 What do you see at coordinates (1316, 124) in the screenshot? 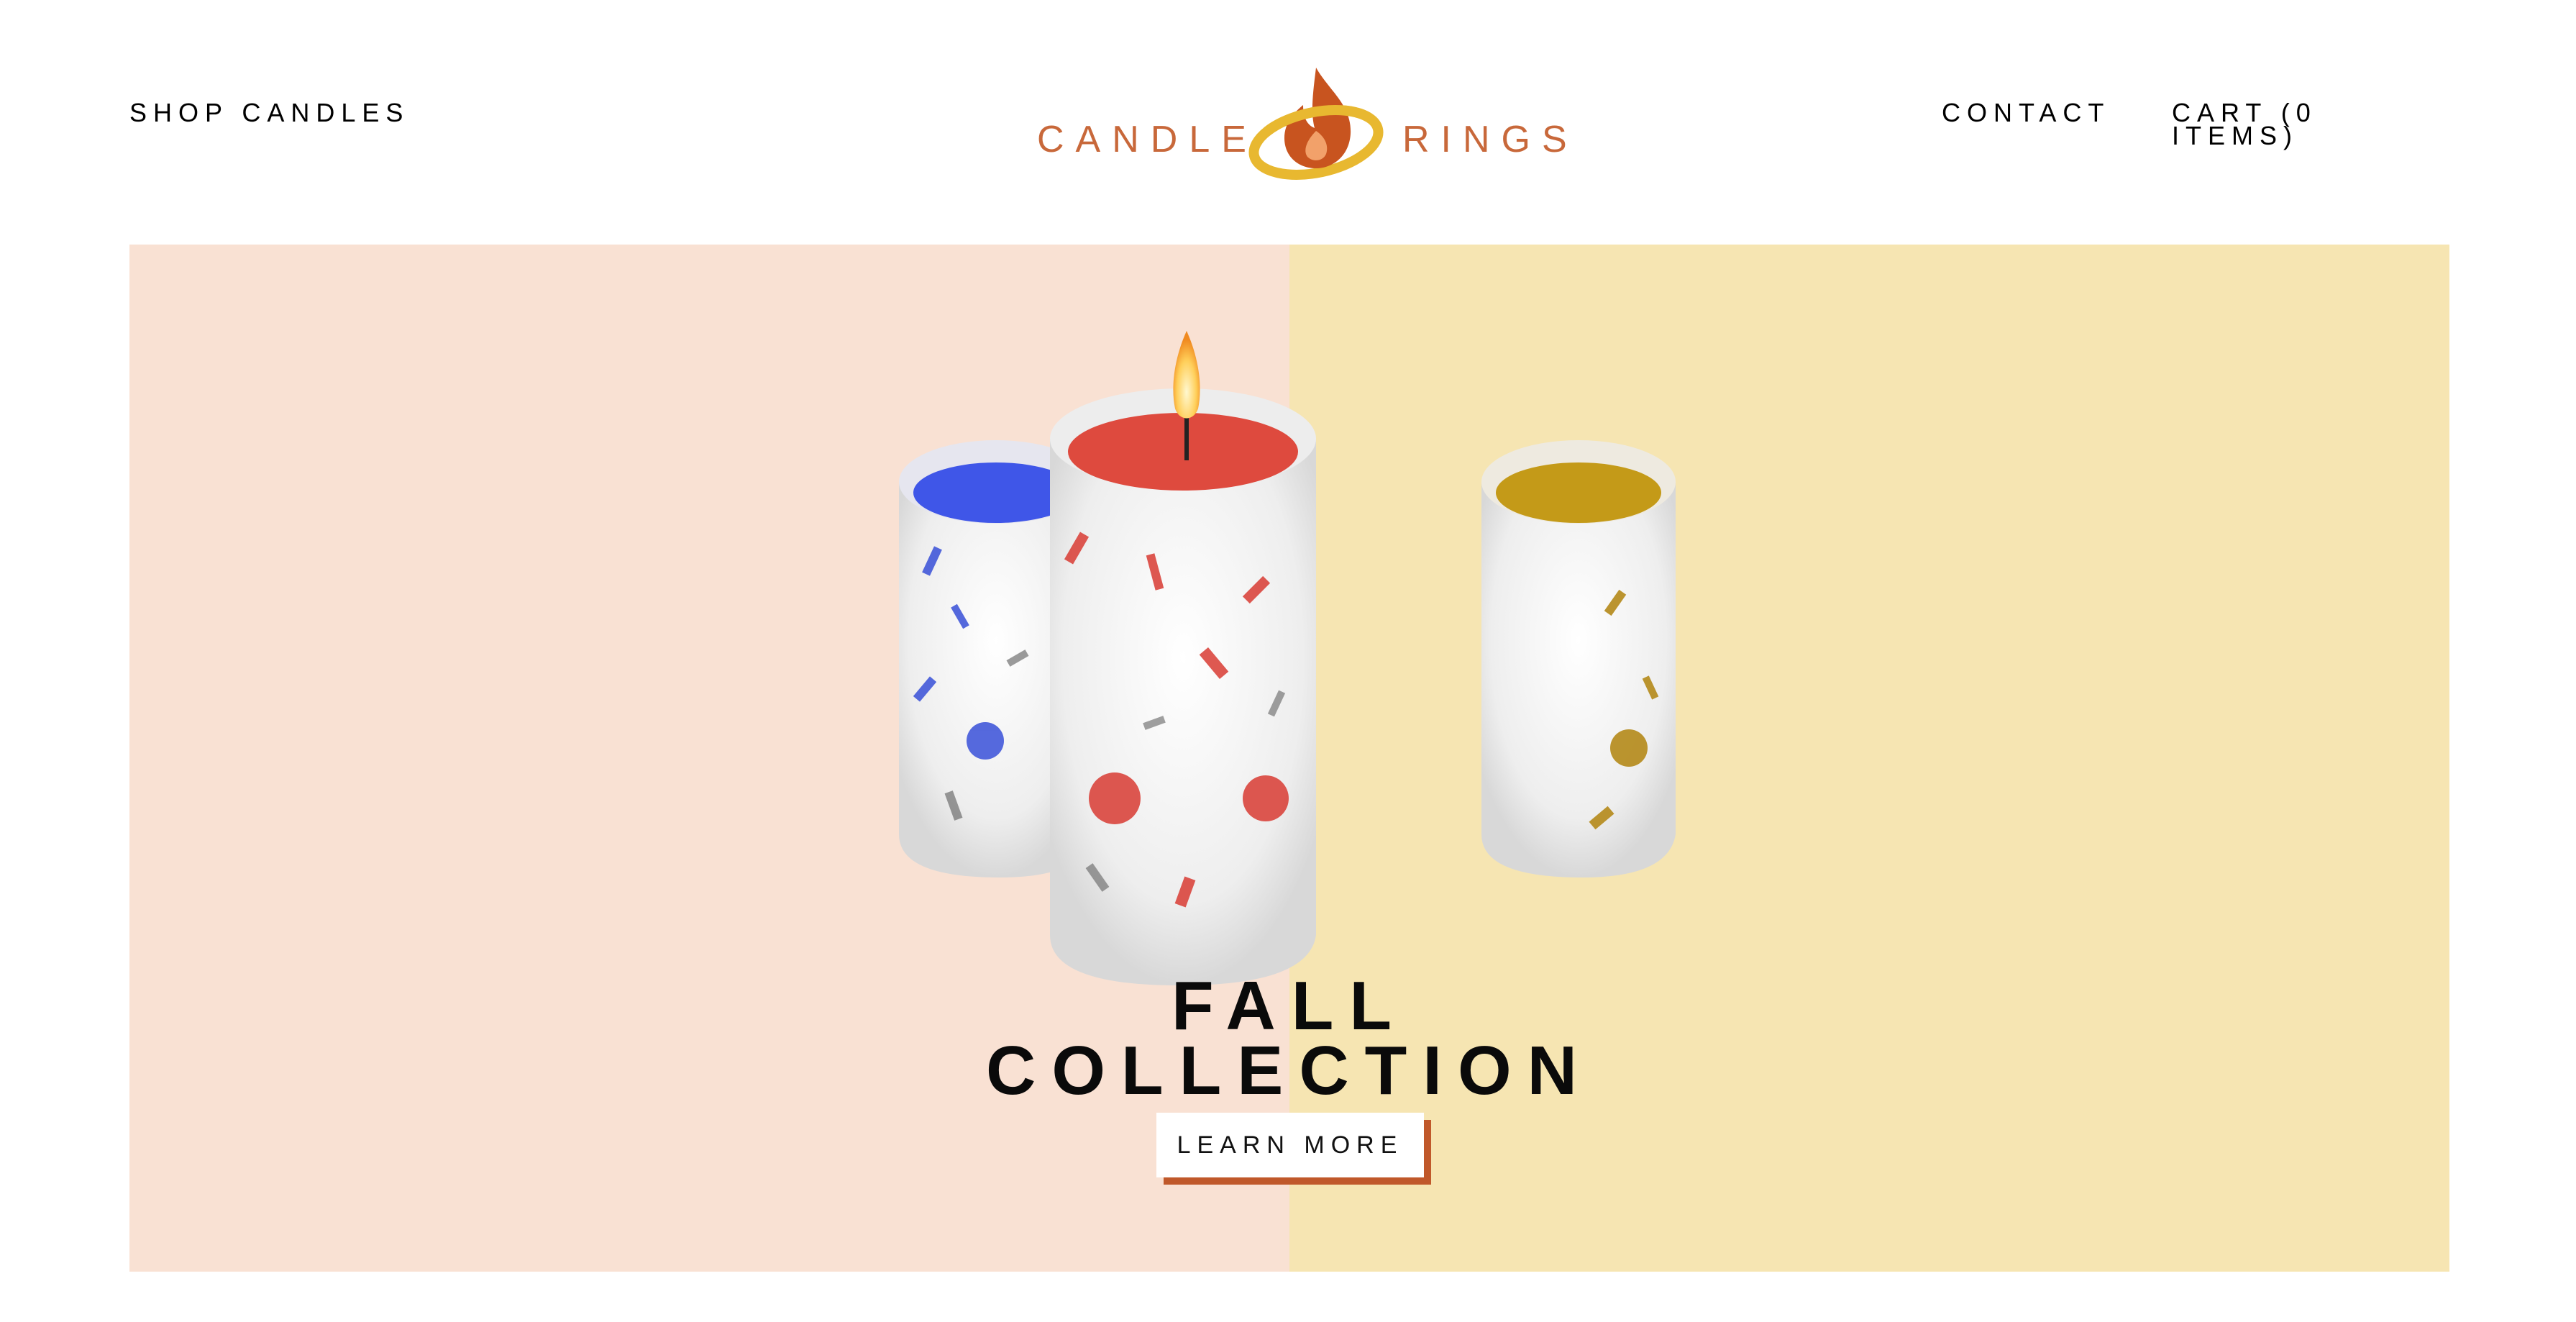
I see `flame-ring-logo-icon` at bounding box center [1316, 124].